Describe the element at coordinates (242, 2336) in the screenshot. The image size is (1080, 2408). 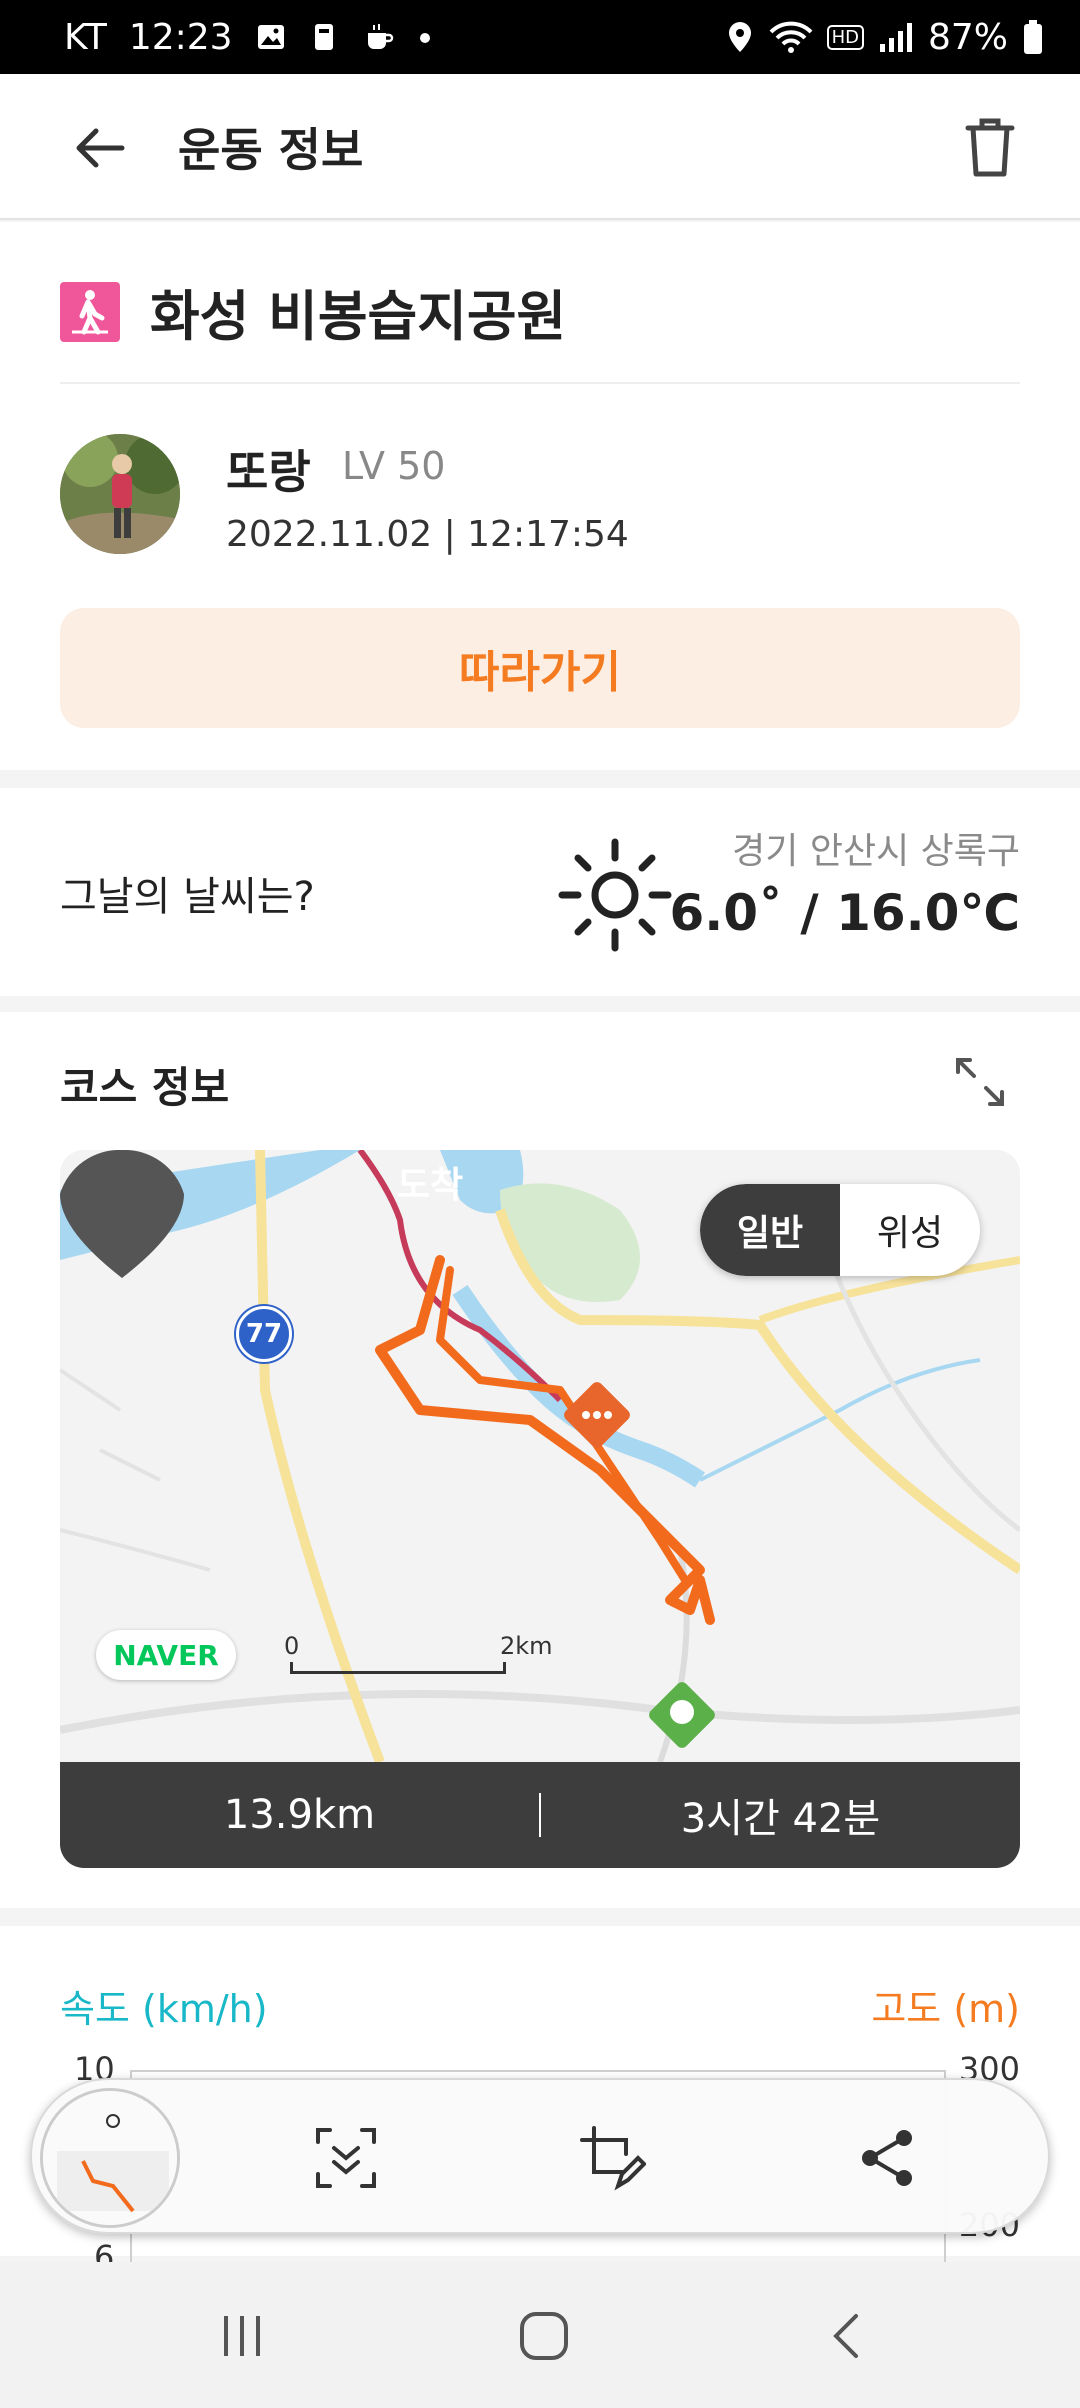
I see `recent-apps-icon` at that location.